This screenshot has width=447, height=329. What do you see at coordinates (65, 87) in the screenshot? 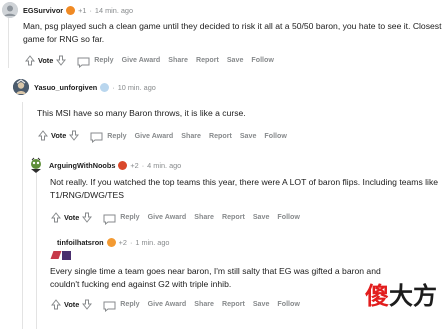
I see `comment-author: Yasuo_unforgiven` at bounding box center [65, 87].